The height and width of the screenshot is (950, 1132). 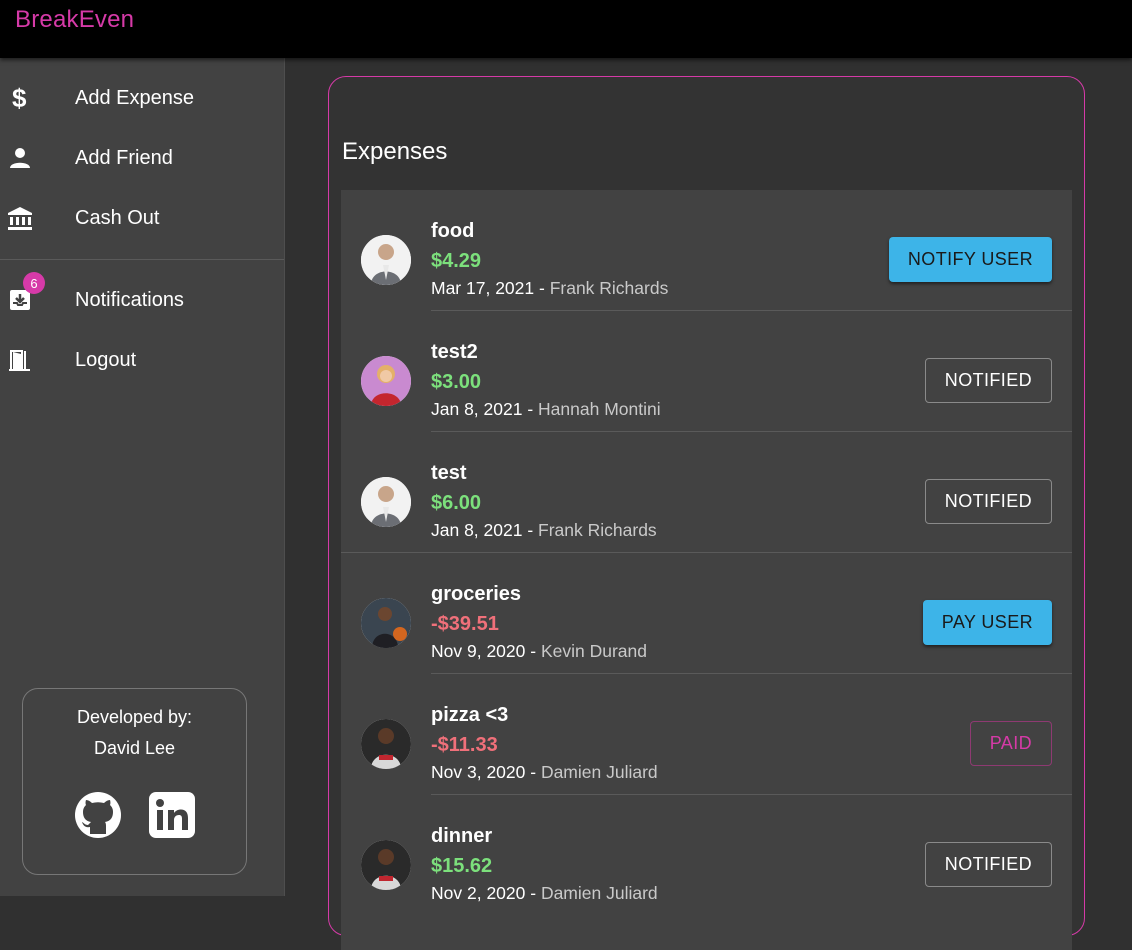 I want to click on sidebar-item-label: Add Expense, so click(x=134, y=97).